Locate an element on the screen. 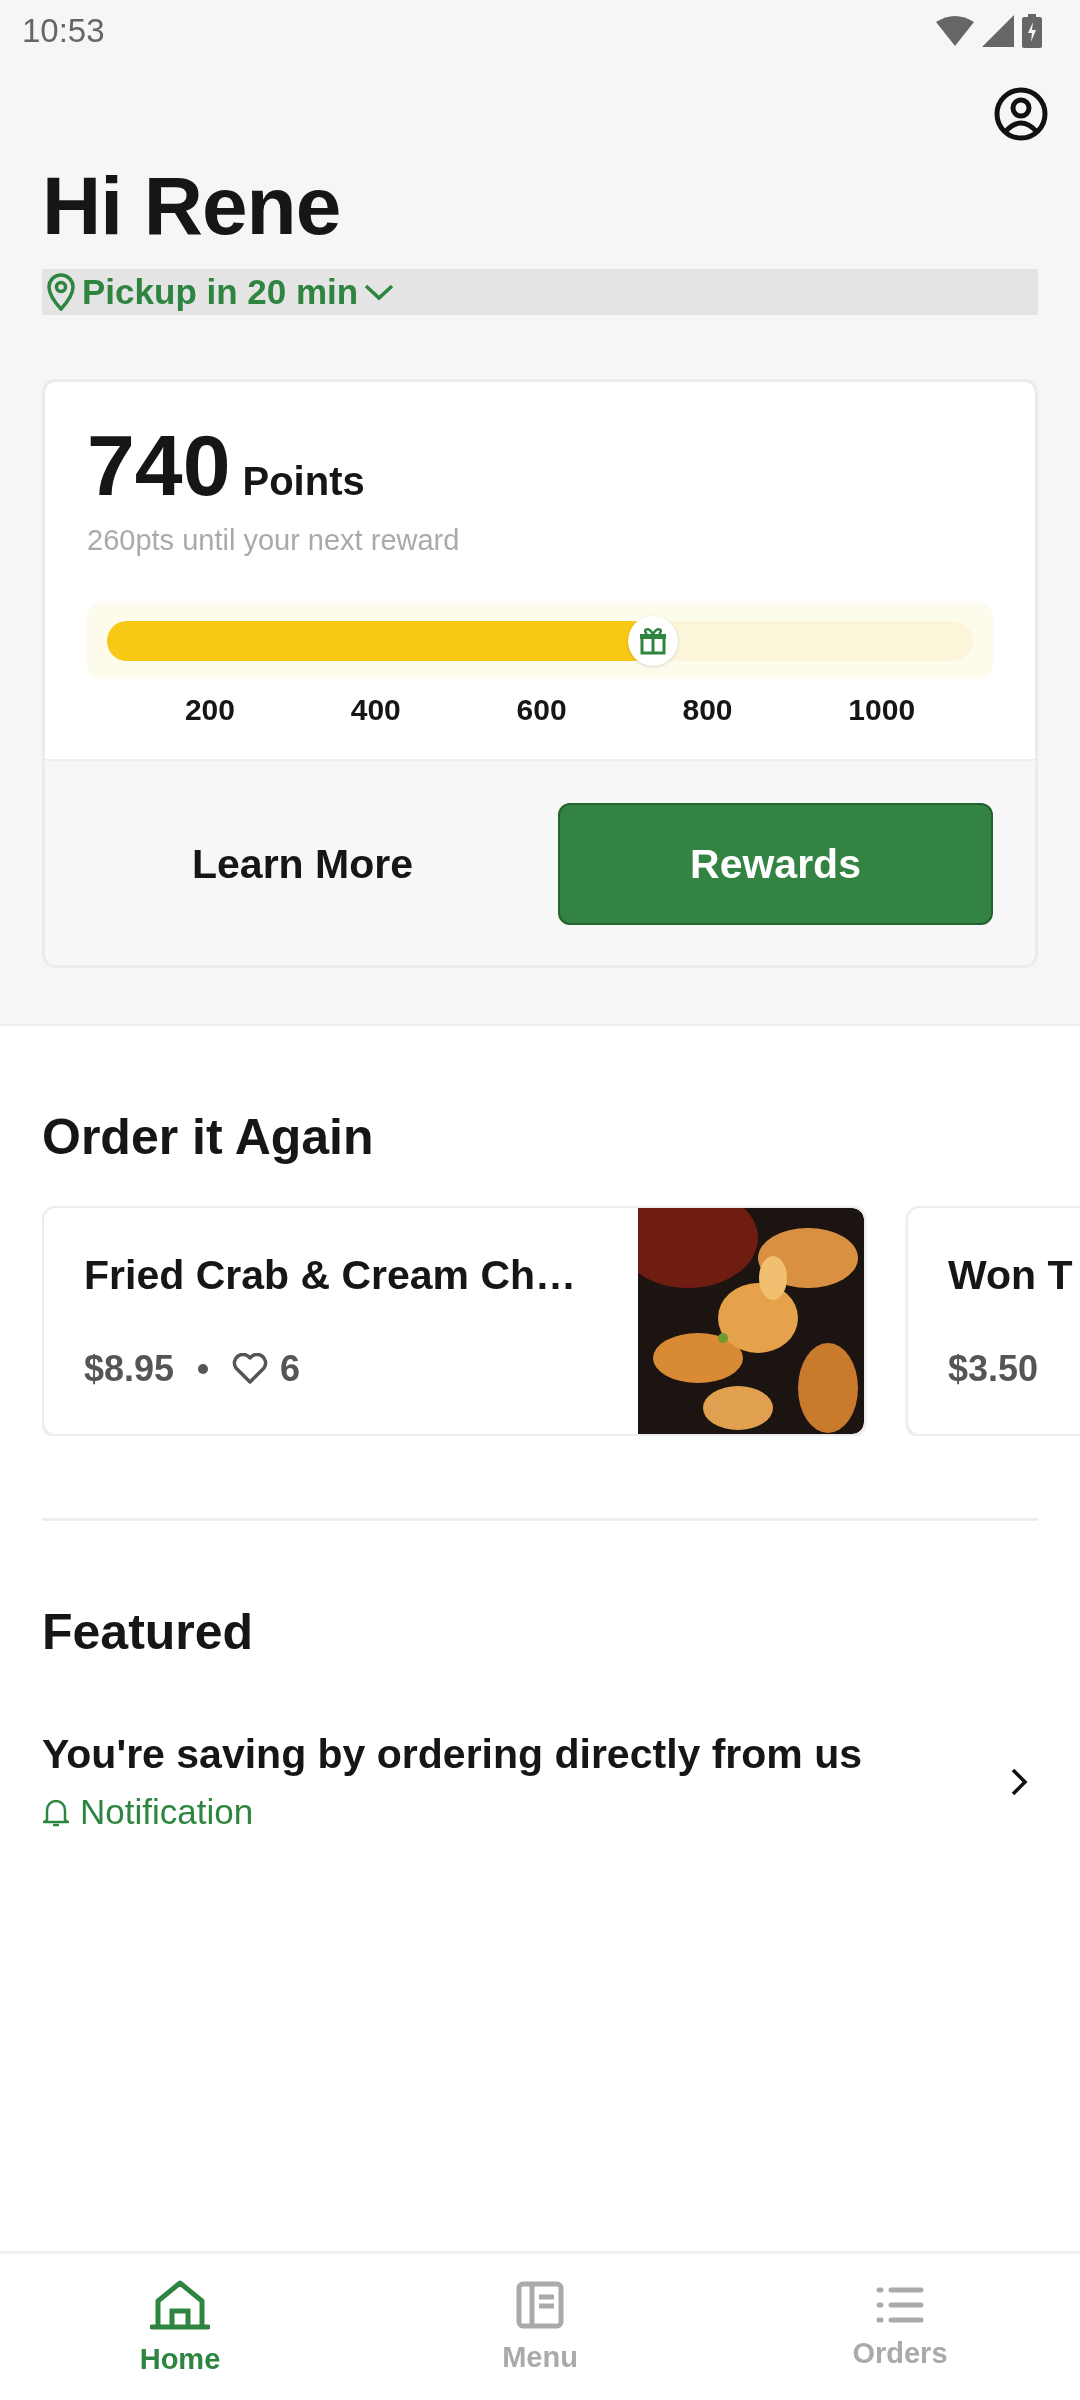 The image size is (1080, 2400). progress-tick-label: 400 is located at coordinates (375, 710).